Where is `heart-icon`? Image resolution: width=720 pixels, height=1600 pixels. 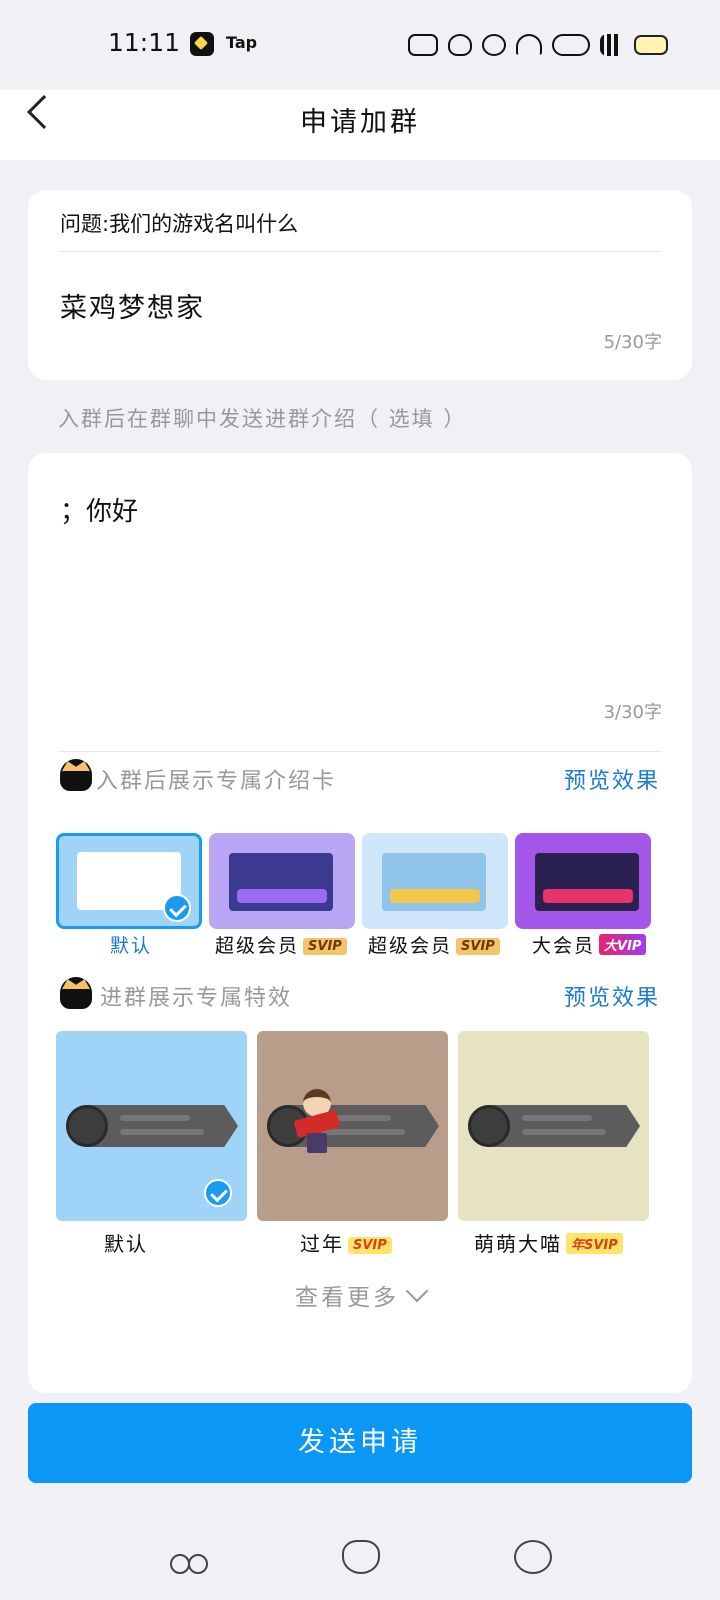
heart-icon is located at coordinates (494, 45).